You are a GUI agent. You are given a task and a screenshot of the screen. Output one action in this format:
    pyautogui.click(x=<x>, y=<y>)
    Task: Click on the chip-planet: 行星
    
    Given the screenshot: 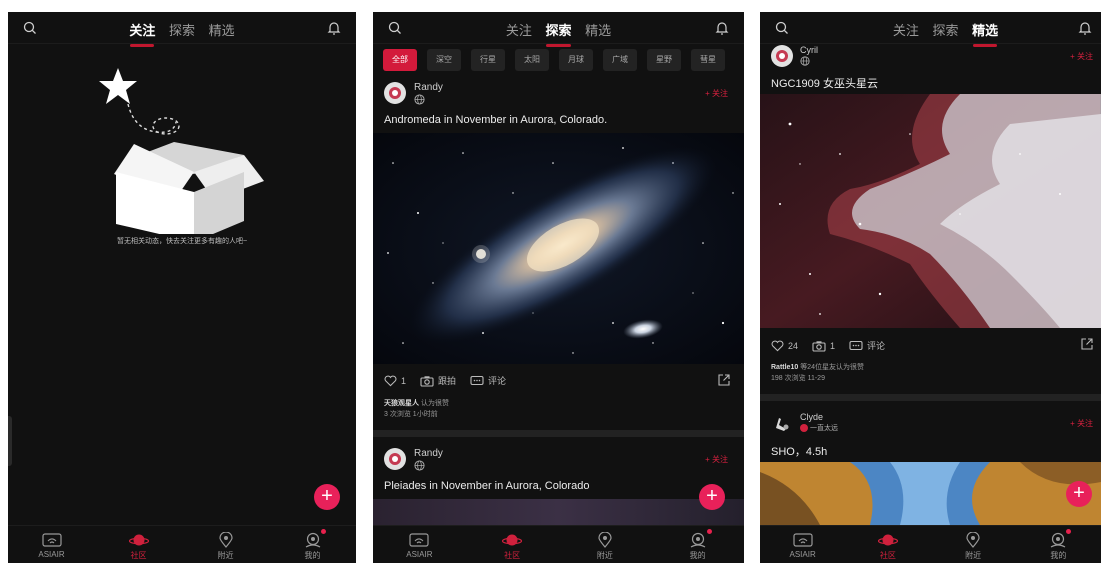 What is the action you would take?
    pyautogui.click(x=488, y=60)
    